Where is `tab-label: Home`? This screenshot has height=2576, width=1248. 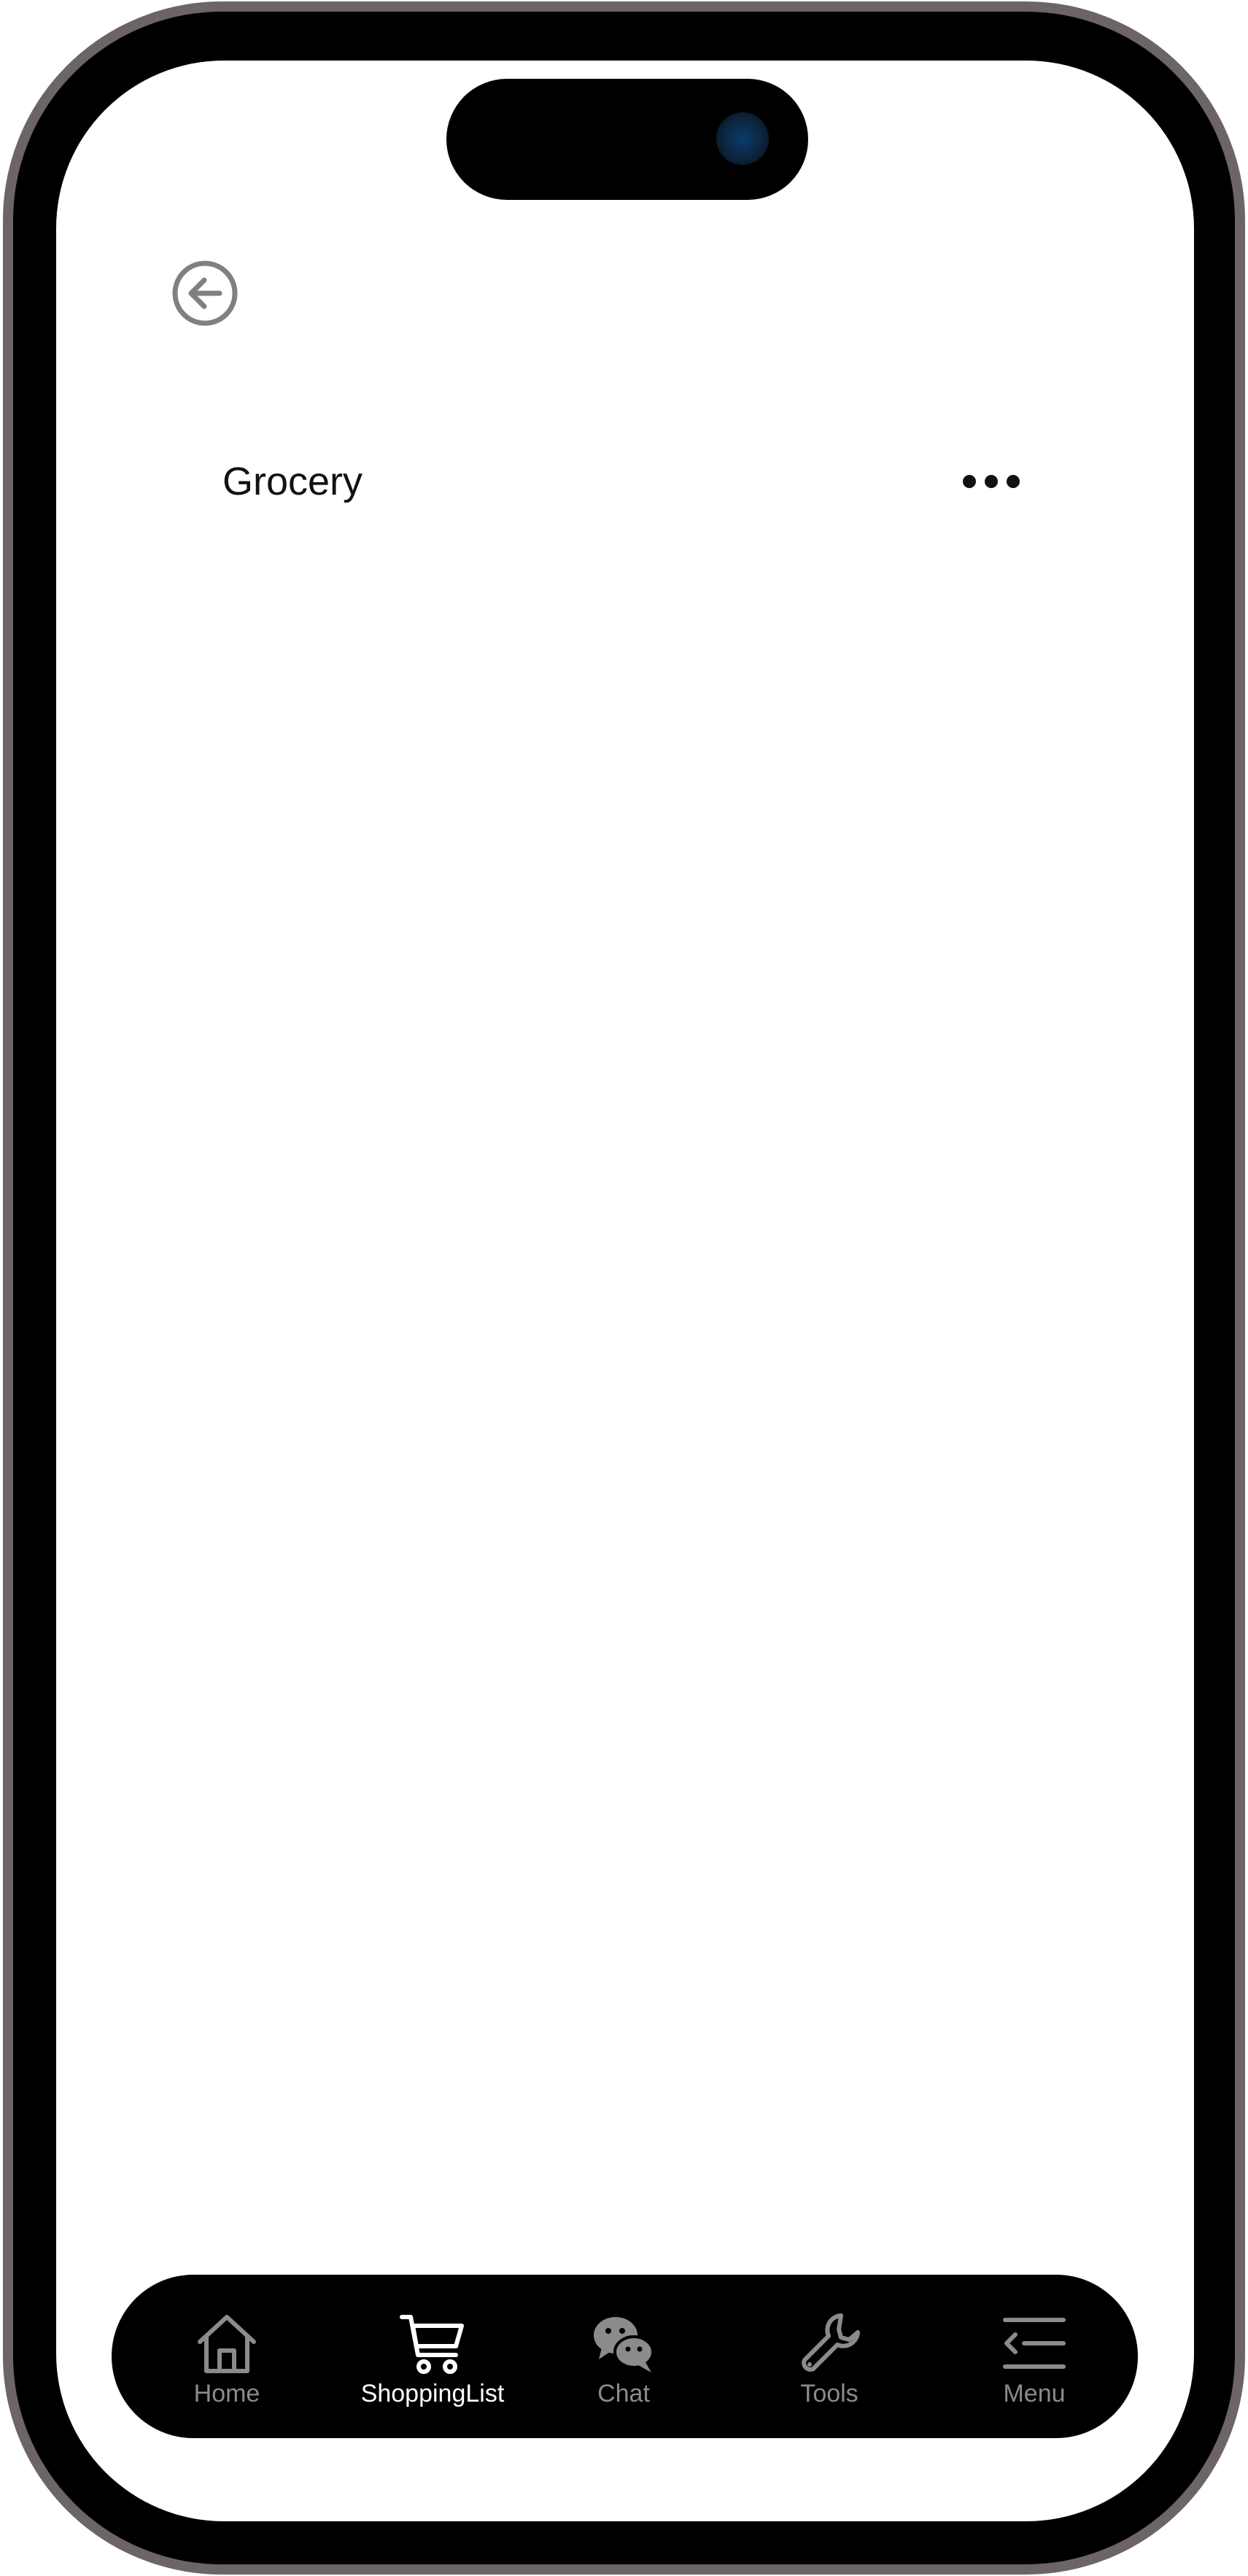 tab-label: Home is located at coordinates (226, 2393).